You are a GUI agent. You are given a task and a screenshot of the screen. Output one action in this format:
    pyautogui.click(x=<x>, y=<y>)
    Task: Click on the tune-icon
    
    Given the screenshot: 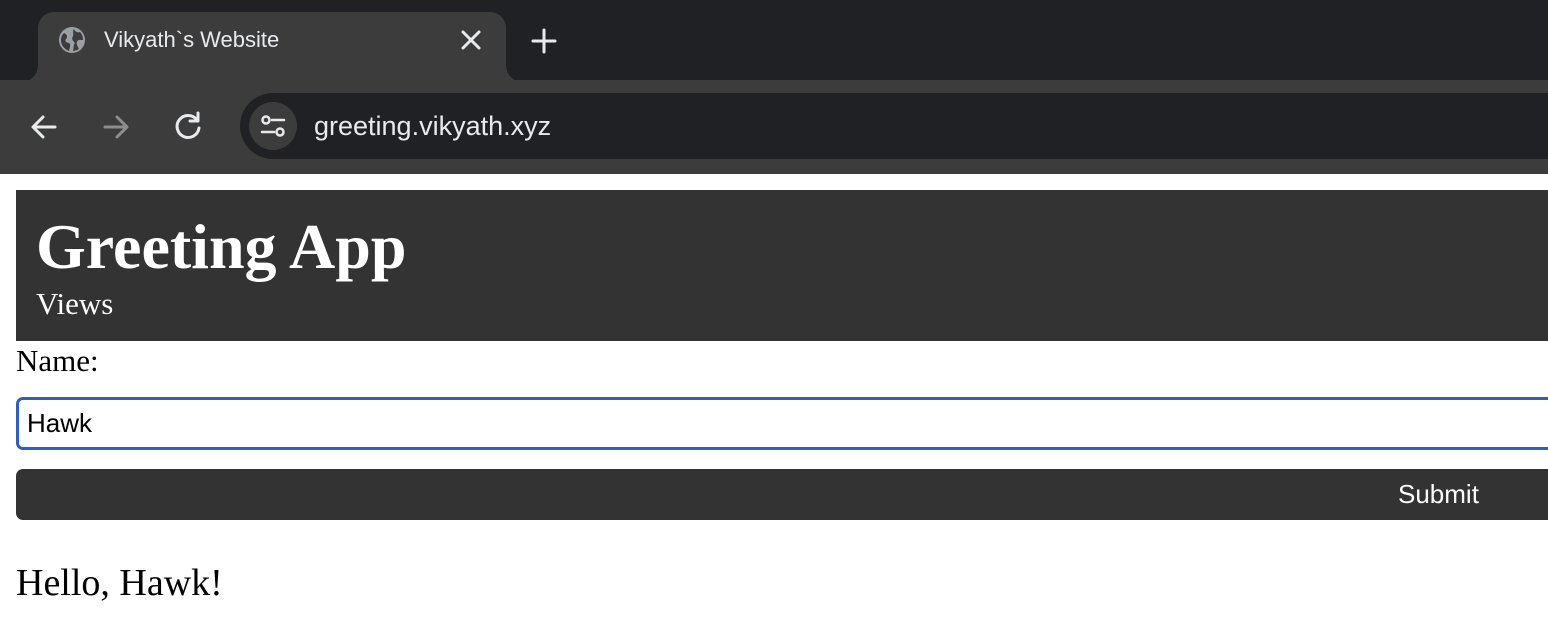 What is the action you would take?
    pyautogui.click(x=273, y=126)
    